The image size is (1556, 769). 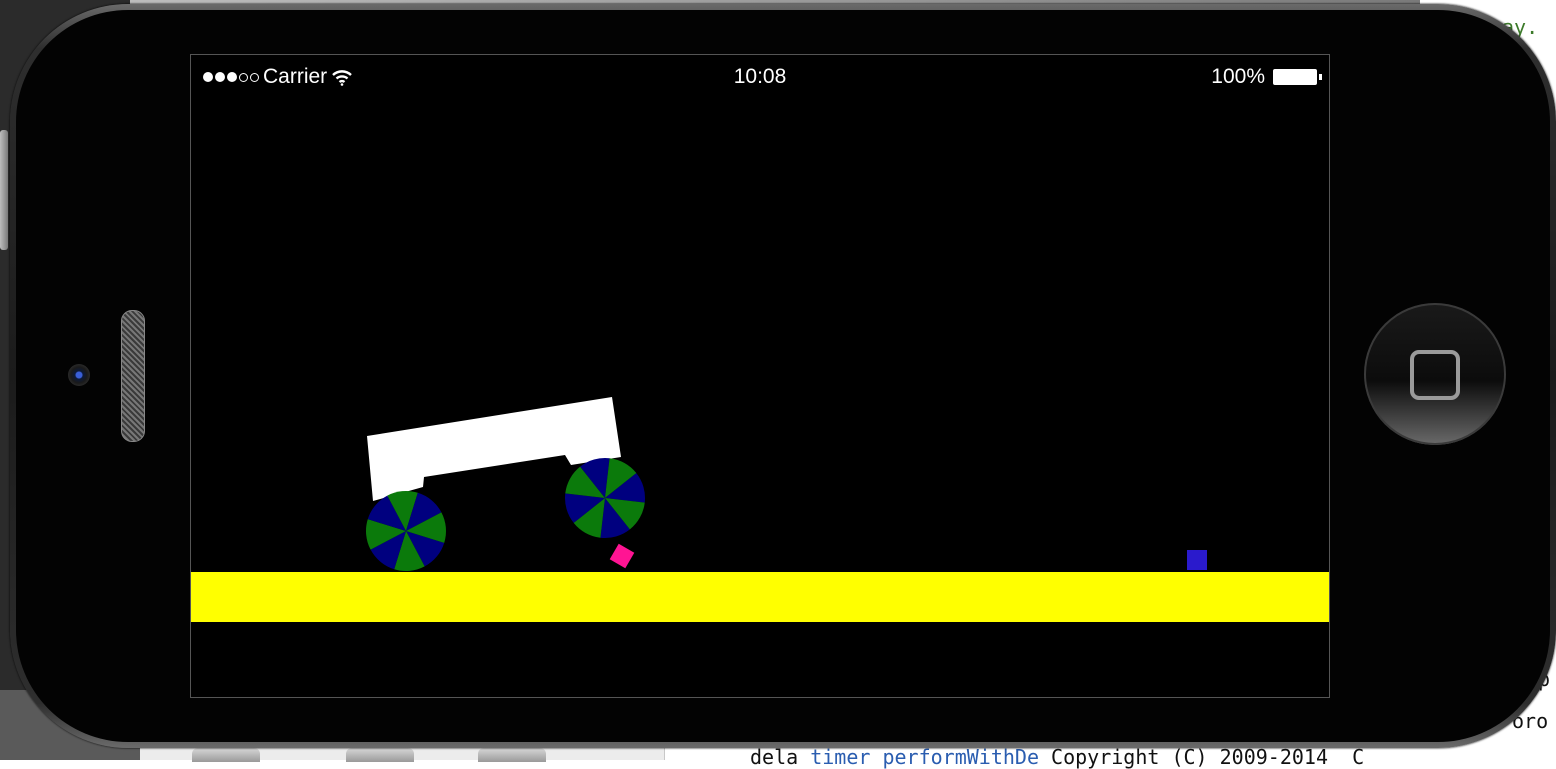 What do you see at coordinates (1197, 560) in the screenshot?
I see `blue-box` at bounding box center [1197, 560].